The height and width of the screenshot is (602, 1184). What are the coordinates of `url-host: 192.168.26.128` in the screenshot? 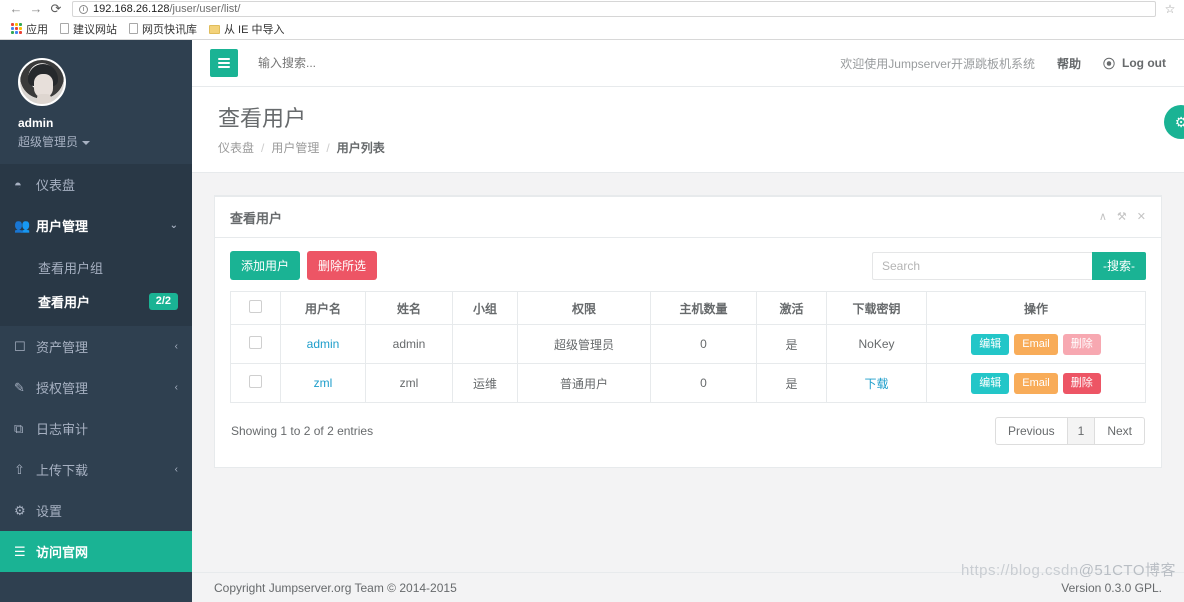 It's located at (131, 9).